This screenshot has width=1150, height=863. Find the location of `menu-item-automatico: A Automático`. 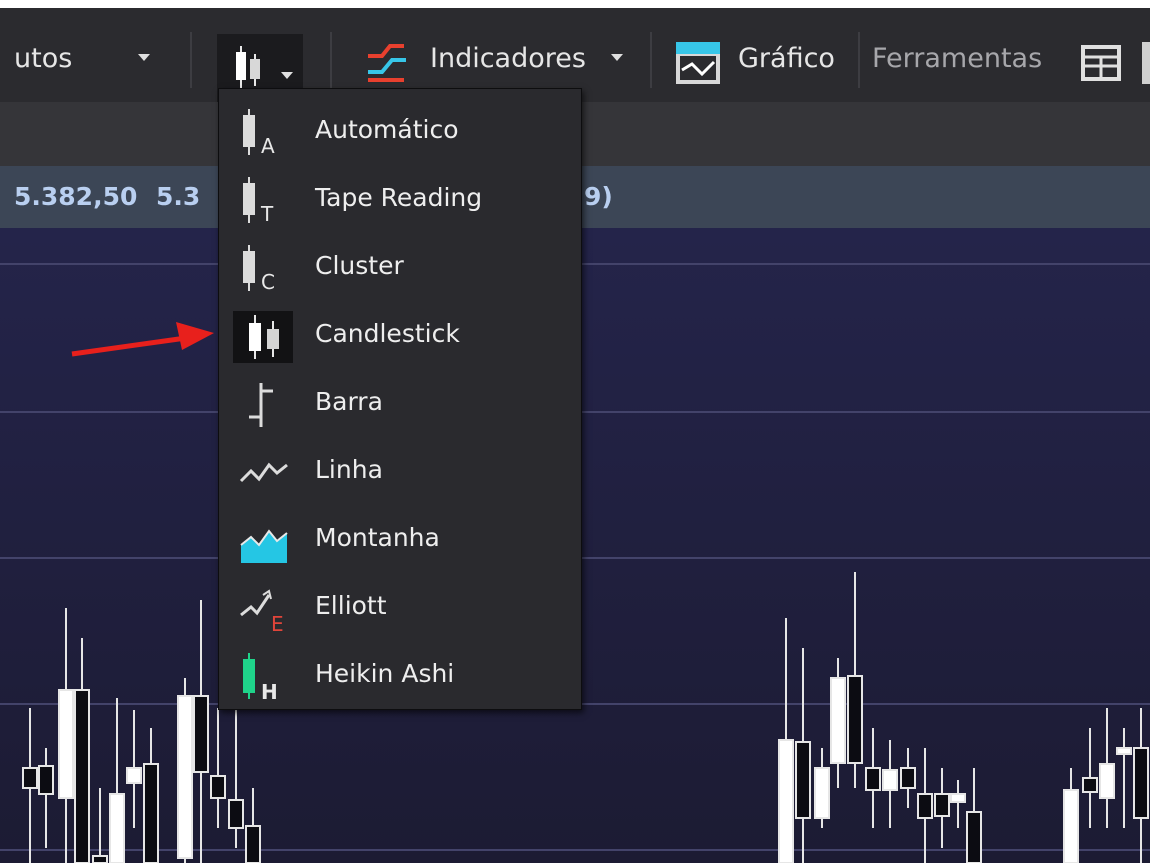

menu-item-automatico: A Automático is located at coordinates (400, 132).